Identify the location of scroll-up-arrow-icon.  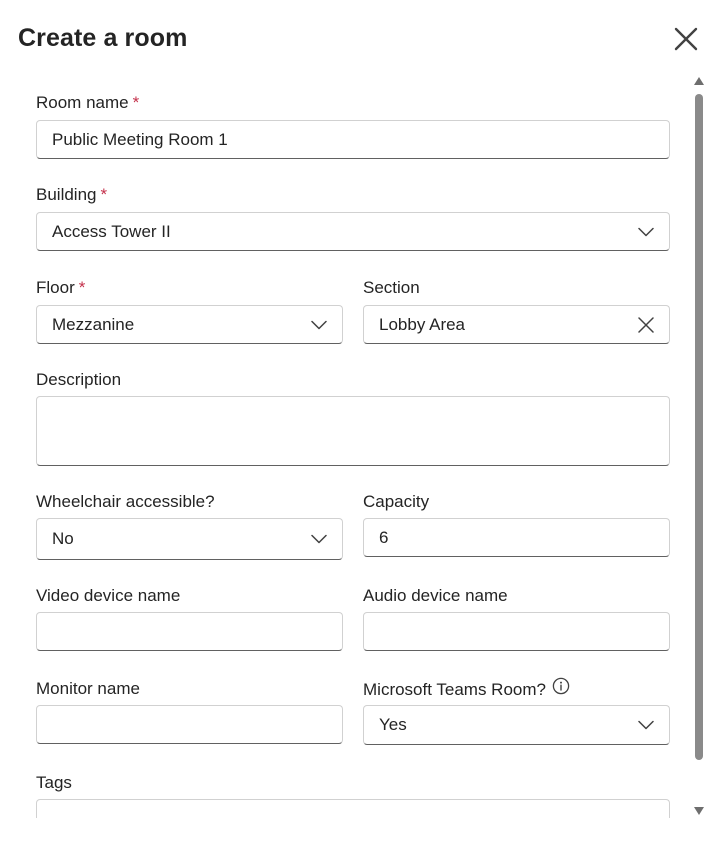
(699, 81).